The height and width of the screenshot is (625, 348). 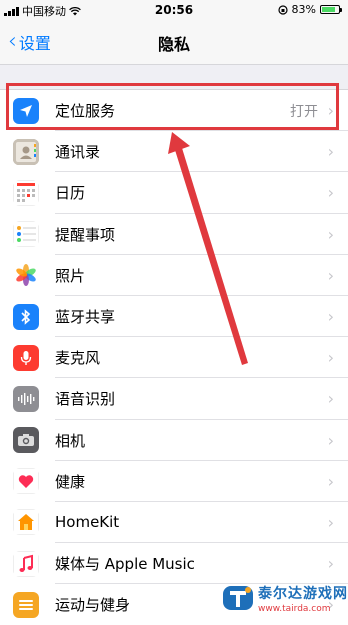 What do you see at coordinates (174, 399) in the screenshot?
I see `privacy-row: 语音识别 ›` at bounding box center [174, 399].